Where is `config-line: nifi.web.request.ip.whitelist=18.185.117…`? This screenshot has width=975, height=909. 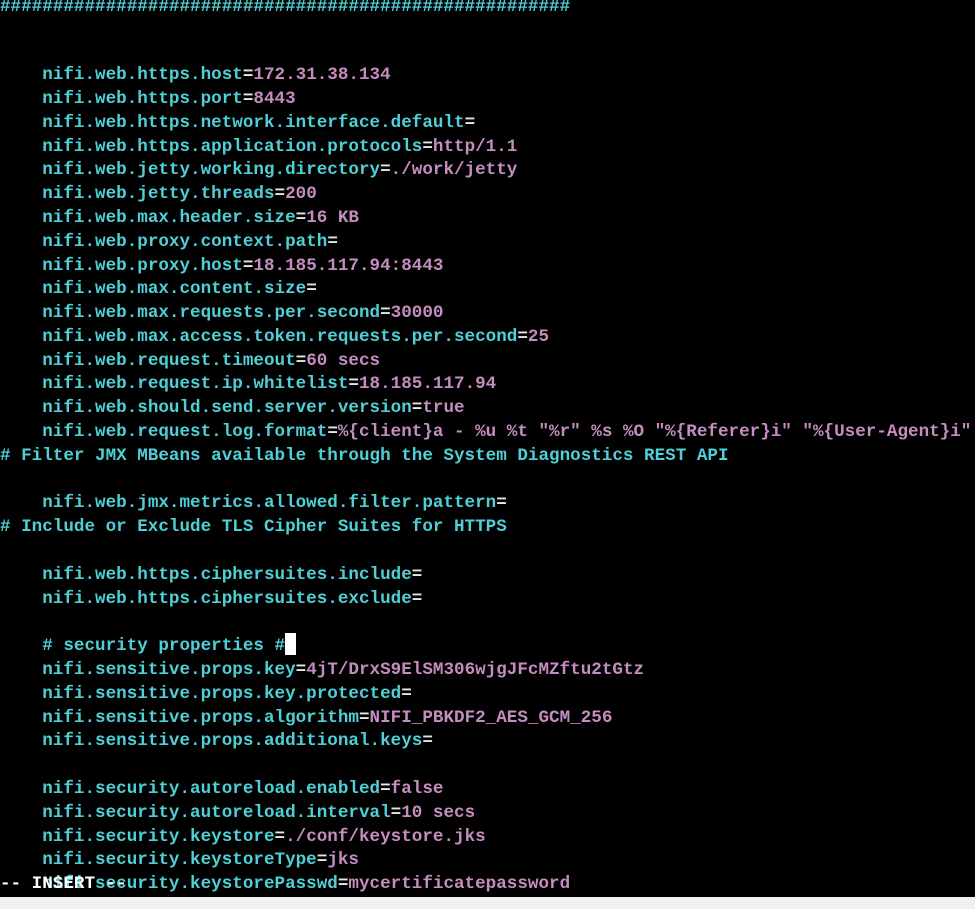
config-line: nifi.web.request.ip.whitelist=18.185.117… is located at coordinates (248, 371).